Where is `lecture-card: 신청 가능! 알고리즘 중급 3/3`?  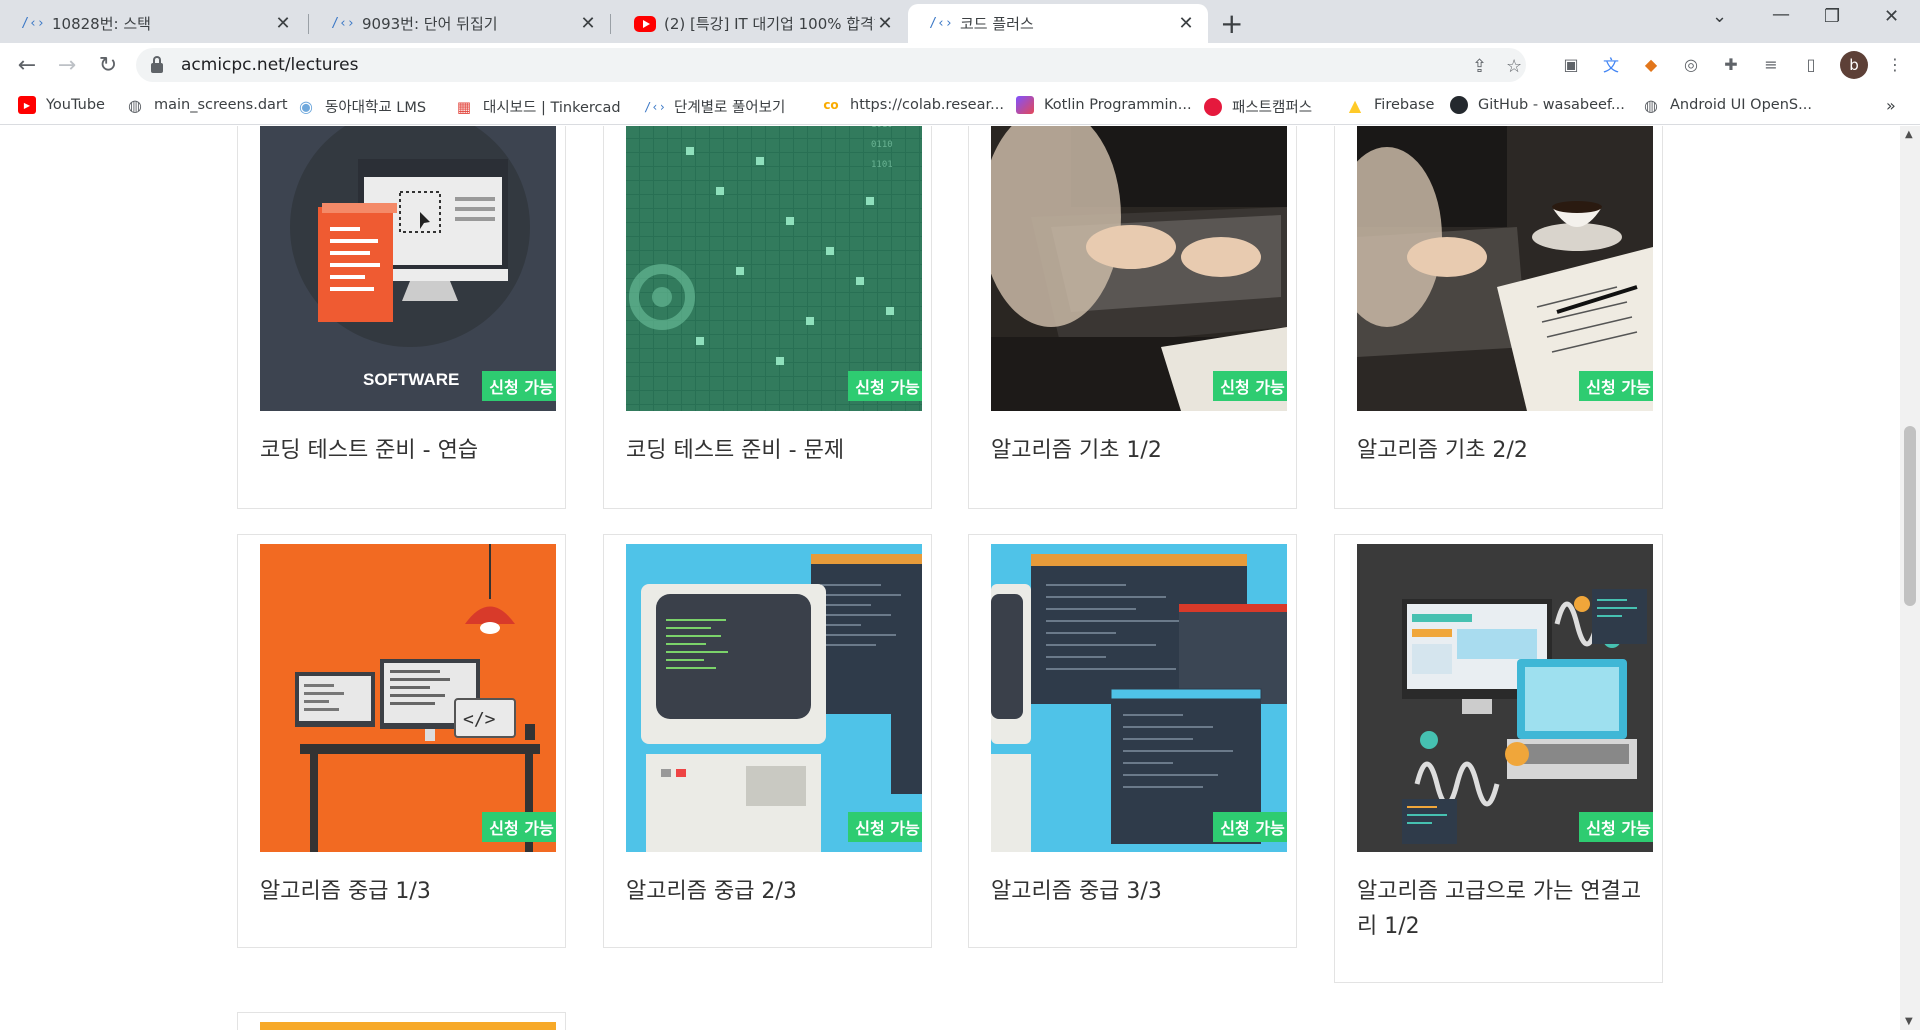 lecture-card: 신청 가능! 알고리즘 중급 3/3 is located at coordinates (1132, 741).